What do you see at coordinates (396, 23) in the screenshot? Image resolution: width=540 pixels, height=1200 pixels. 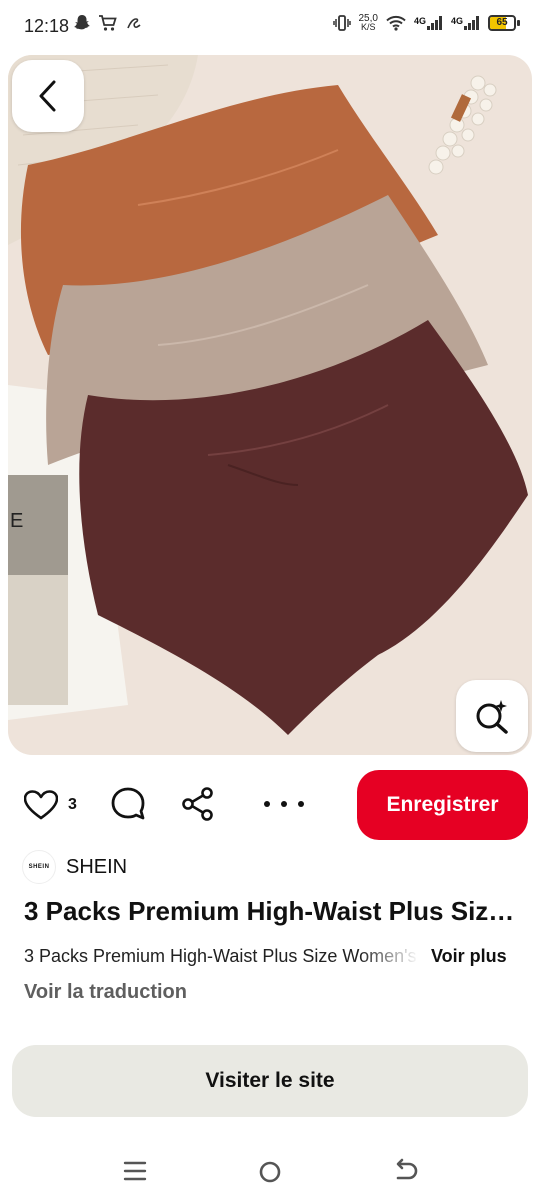 I see `wifi-icon` at bounding box center [396, 23].